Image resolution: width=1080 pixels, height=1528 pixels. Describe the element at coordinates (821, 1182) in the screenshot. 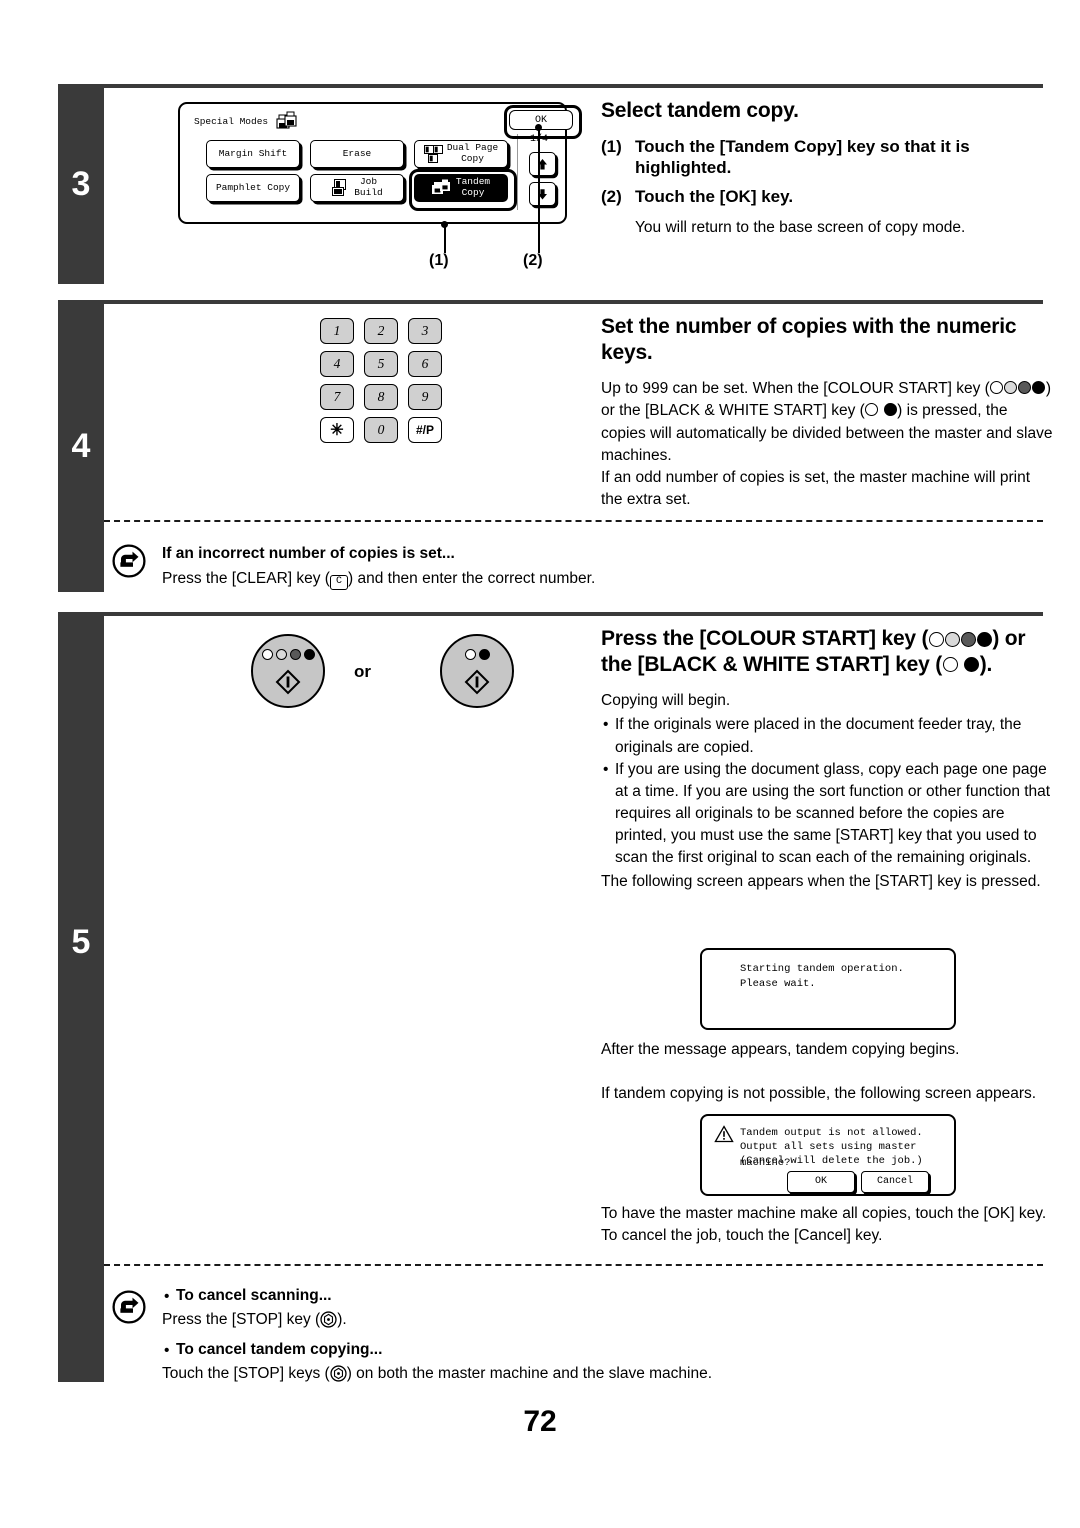

I see `dialog-ok-button: OK` at that location.